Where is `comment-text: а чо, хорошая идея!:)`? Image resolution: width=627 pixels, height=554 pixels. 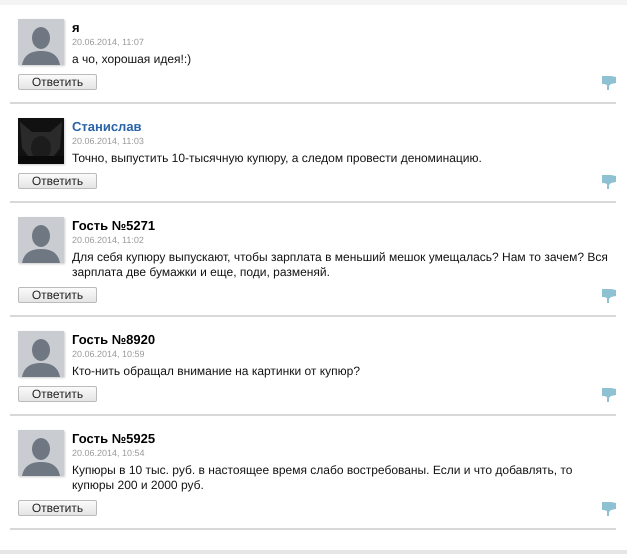 comment-text: а чо, хорошая идея!:) is located at coordinates (132, 59).